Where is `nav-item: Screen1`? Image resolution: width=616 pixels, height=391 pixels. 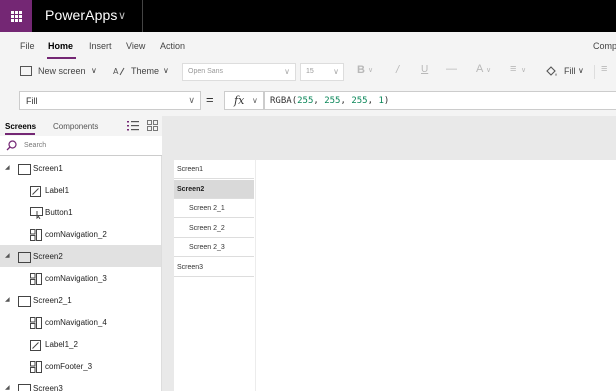
nav-item: Screen1 is located at coordinates (214, 169).